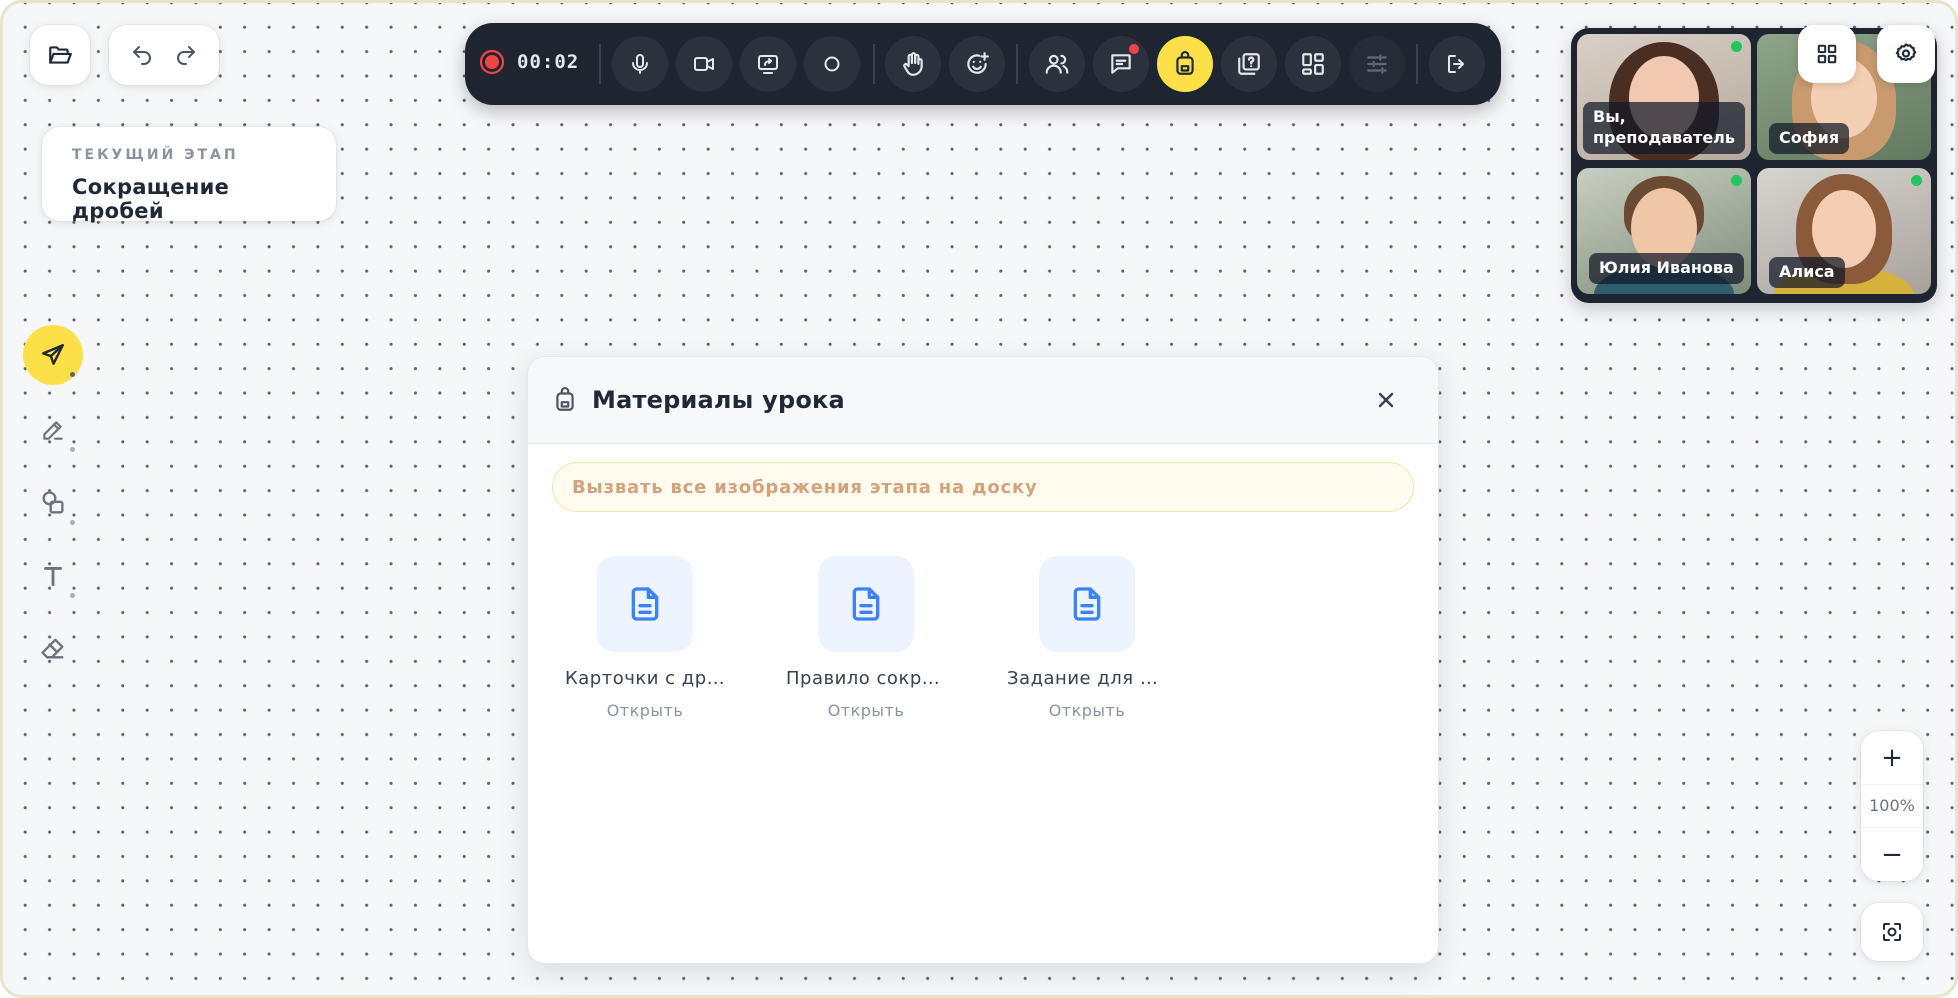 This screenshot has height=998, width=1958. I want to click on current-stage-card: ТЕКУЩИЙ ЭТАП Сокращение дробей, so click(189, 175).